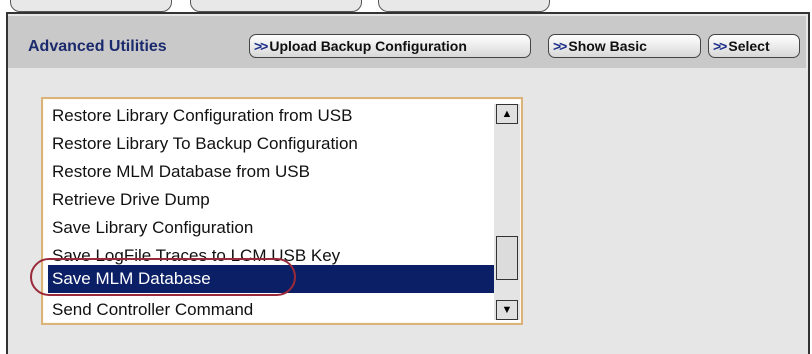  What do you see at coordinates (272, 309) in the screenshot?
I see `list-item: Send Controller Command` at bounding box center [272, 309].